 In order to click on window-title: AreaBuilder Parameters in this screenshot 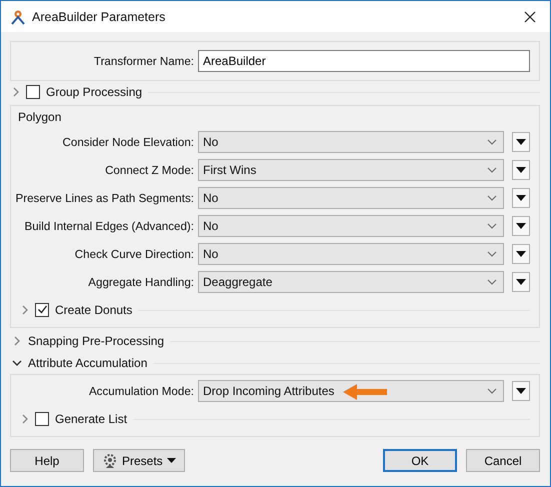, I will do `click(99, 17)`.